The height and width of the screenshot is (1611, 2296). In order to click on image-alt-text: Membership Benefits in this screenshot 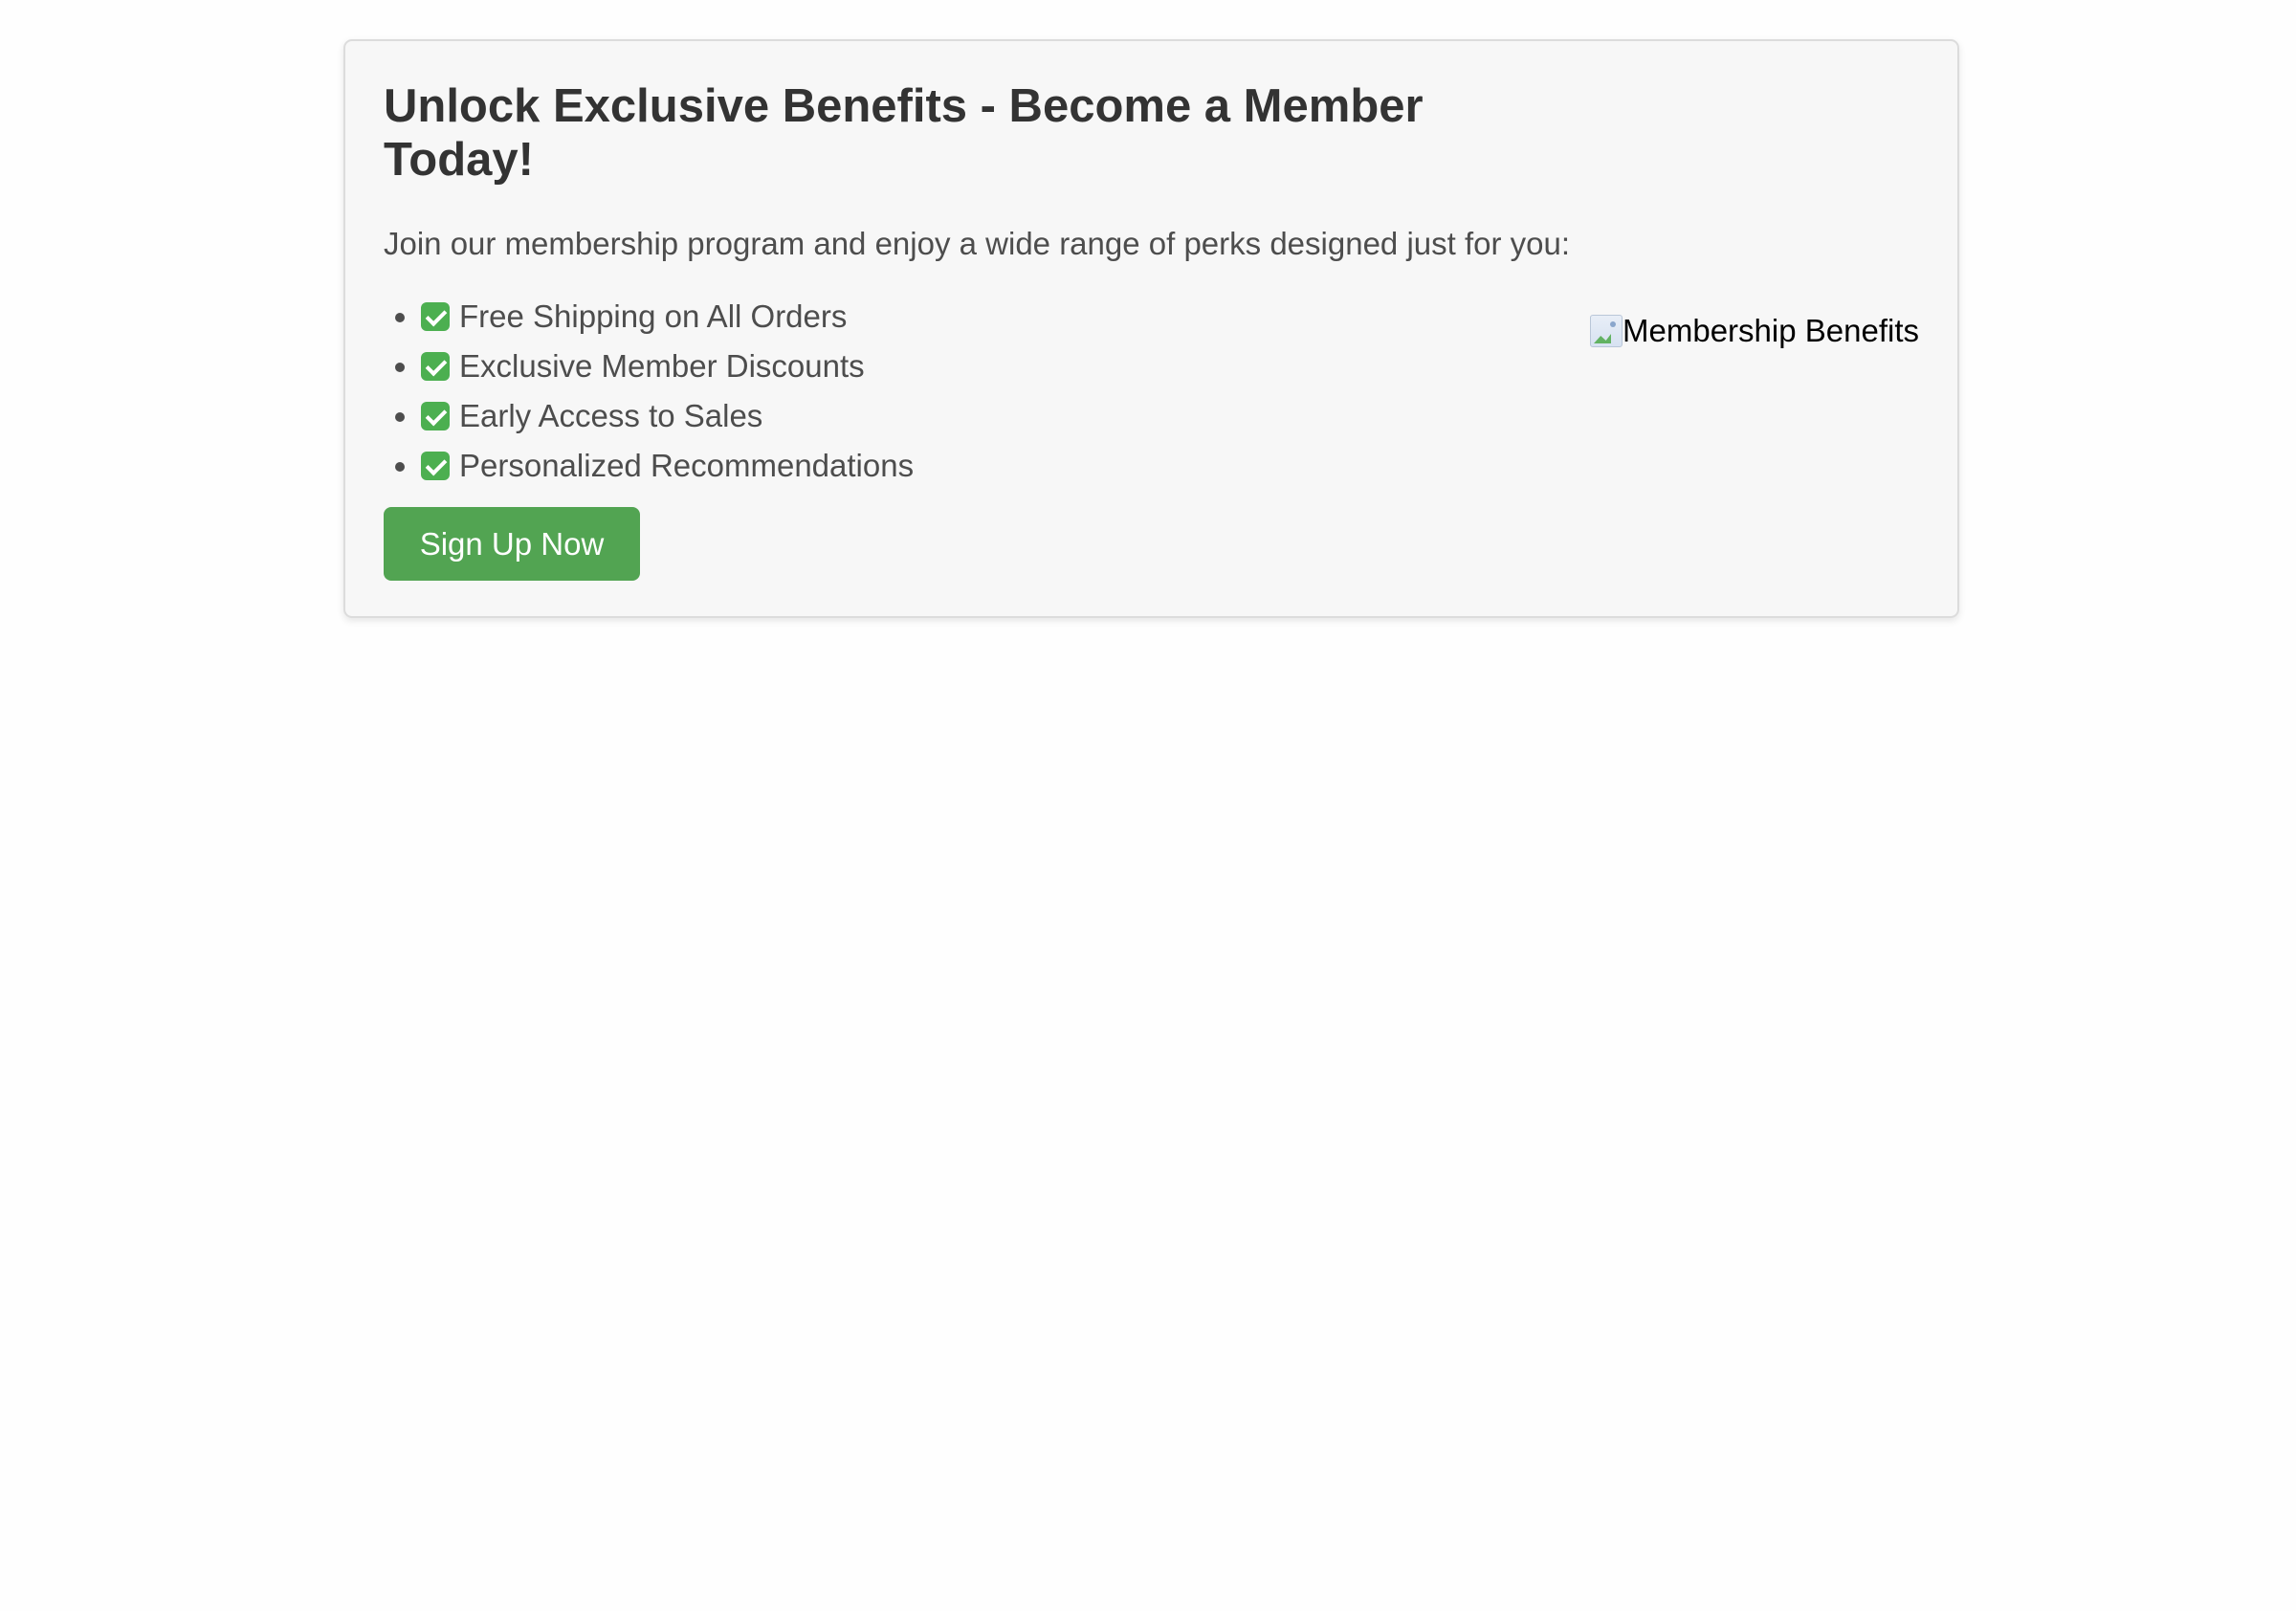, I will do `click(1771, 330)`.